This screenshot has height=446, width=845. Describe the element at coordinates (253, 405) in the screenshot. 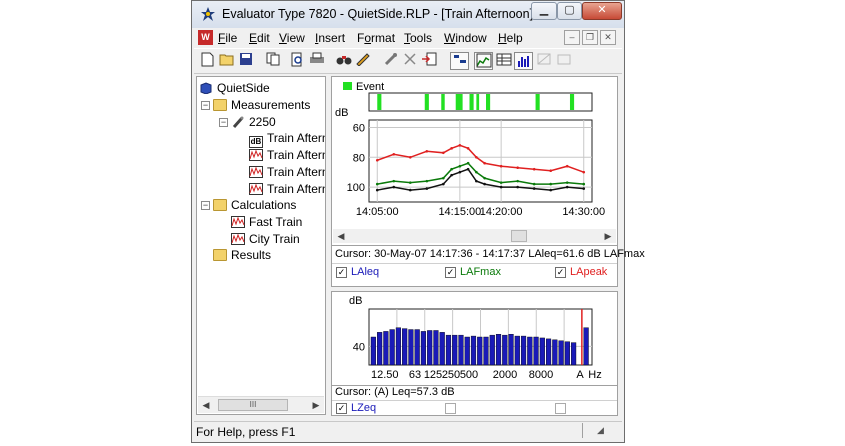

I see `scroll-thumb: III` at that location.